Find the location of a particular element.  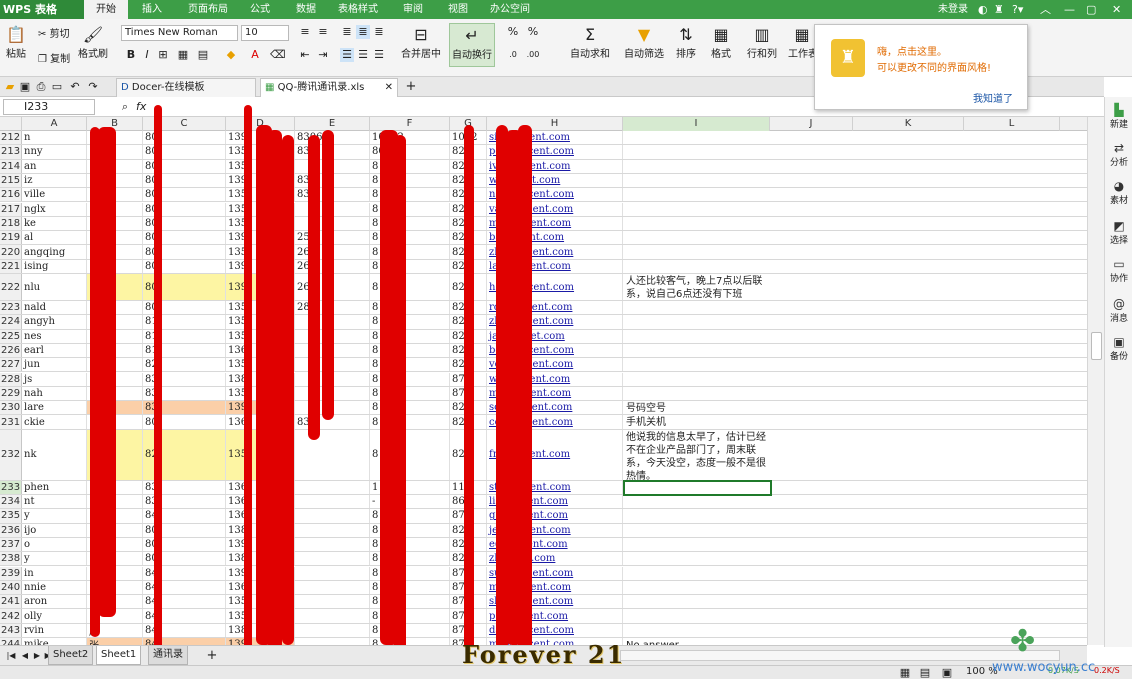

undo-icon: ↶ is located at coordinates (75, 87).